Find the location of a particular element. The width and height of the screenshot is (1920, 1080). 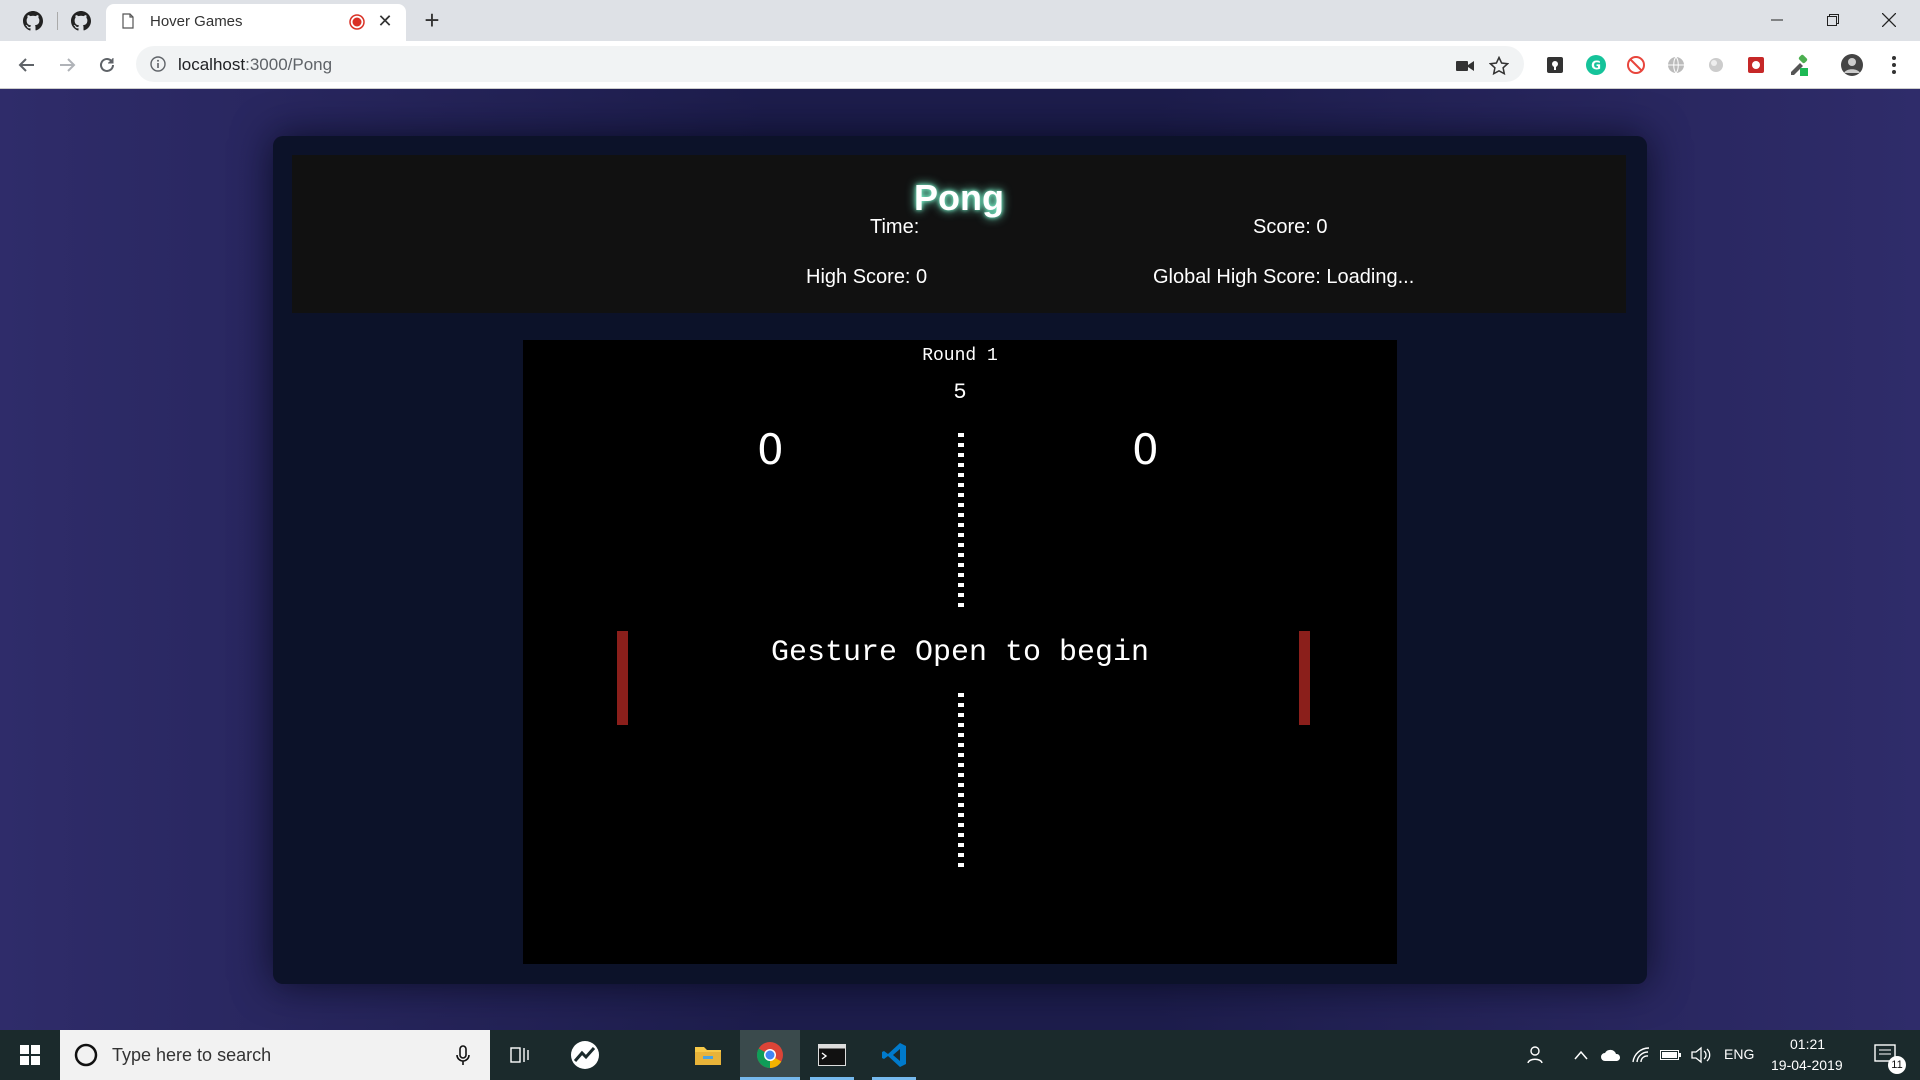

right-player-score: 0 is located at coordinates (1145, 449).